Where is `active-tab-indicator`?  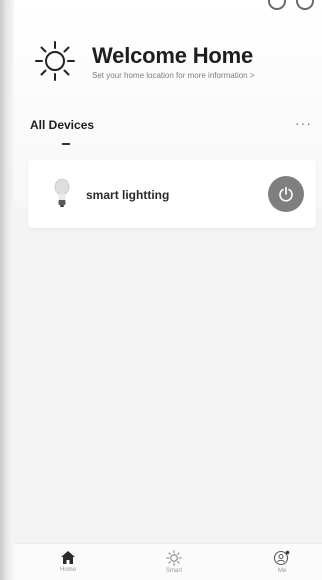 active-tab-indicator is located at coordinates (66, 144).